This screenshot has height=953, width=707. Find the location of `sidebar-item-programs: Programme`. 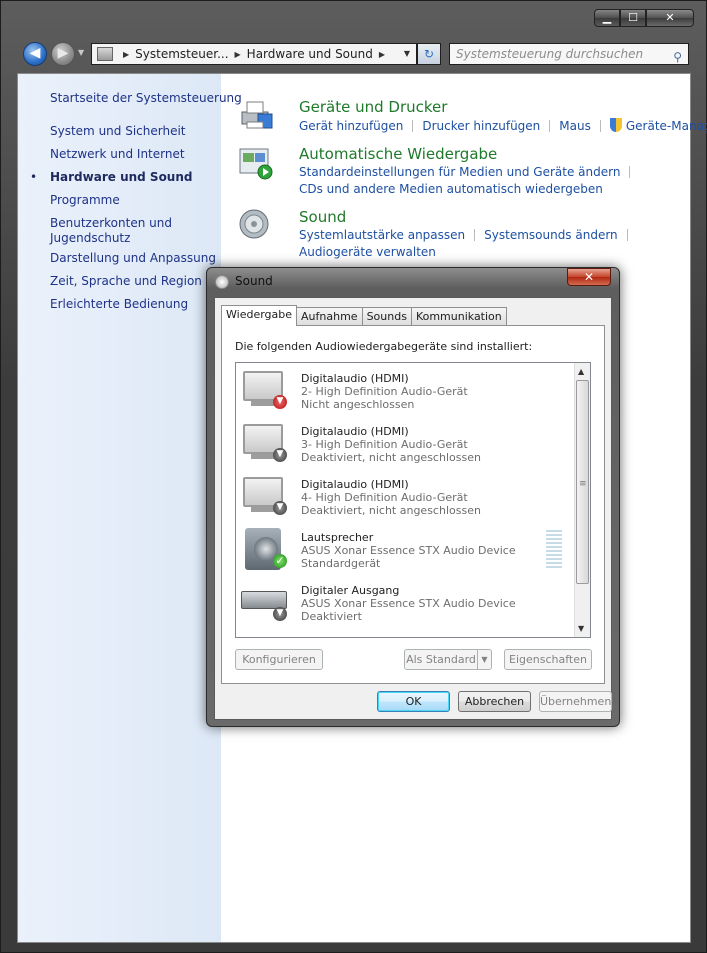

sidebar-item-programs: Programme is located at coordinates (85, 200).